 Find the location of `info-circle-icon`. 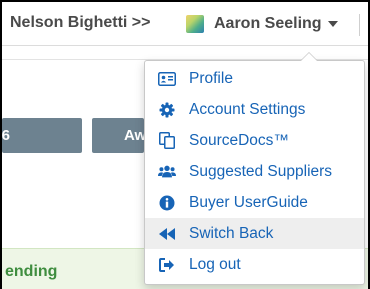

info-circle-icon is located at coordinates (167, 203).